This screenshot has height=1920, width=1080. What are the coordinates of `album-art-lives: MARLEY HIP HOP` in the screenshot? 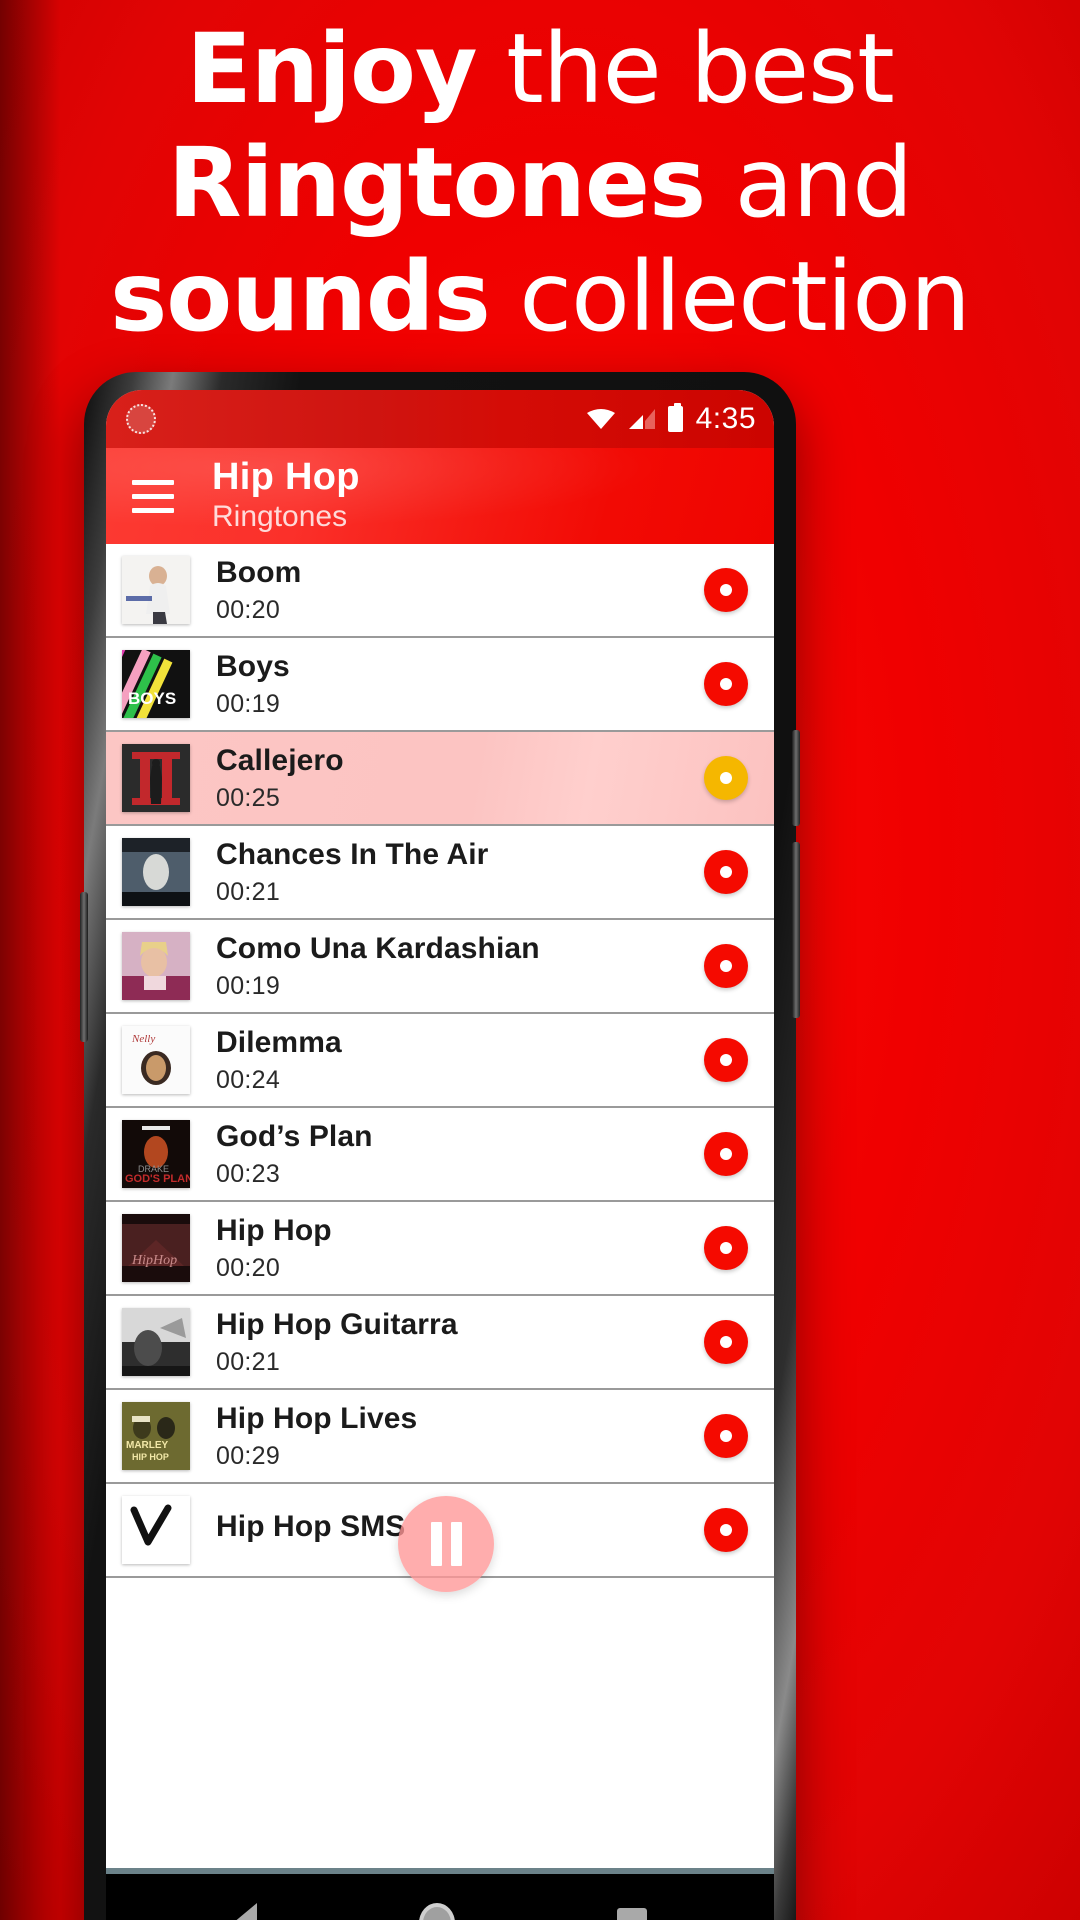 It's located at (156, 1436).